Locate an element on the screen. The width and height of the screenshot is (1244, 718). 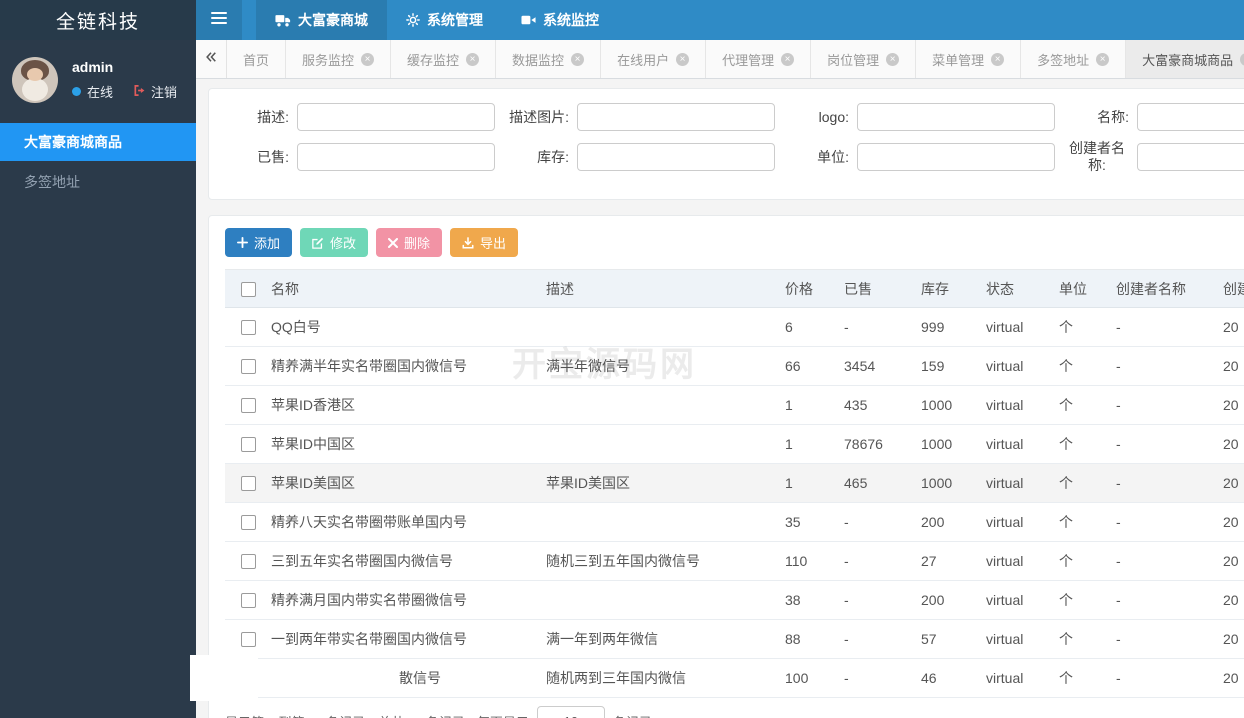
table-row: 一到两年带实名带圈国内微信号 满一年到两年微信 88-57 virtual 个 -20 is located at coordinates (734, 639).